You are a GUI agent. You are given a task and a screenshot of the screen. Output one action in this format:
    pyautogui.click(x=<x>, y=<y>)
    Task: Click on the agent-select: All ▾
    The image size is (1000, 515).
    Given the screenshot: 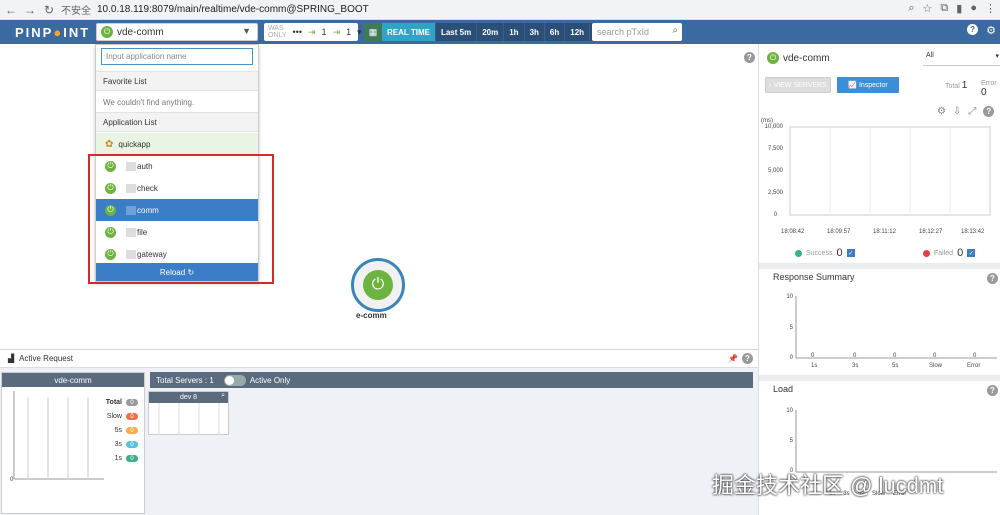 What is the action you would take?
    pyautogui.click(x=961, y=59)
    